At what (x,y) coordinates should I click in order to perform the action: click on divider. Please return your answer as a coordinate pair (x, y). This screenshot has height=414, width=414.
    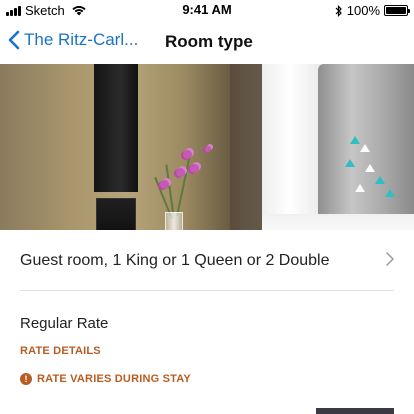
    Looking at the image, I should click on (207, 290).